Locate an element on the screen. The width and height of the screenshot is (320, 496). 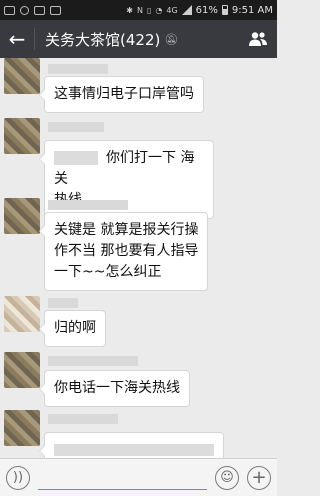
voice-icon: )) is located at coordinates (18, 477).